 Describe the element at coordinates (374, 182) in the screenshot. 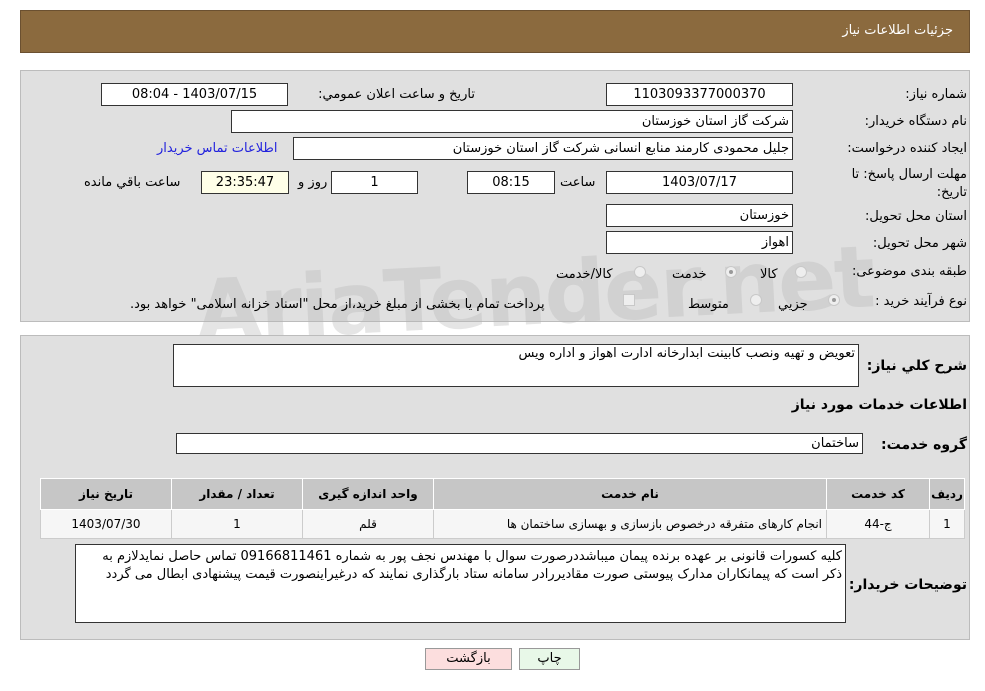

I see `days-field: 1` at that location.